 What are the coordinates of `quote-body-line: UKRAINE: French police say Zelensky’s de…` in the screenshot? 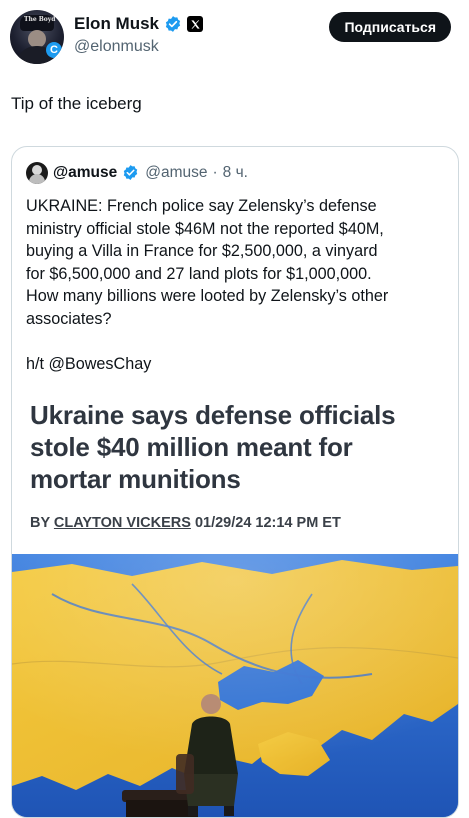 It's located at (201, 206).